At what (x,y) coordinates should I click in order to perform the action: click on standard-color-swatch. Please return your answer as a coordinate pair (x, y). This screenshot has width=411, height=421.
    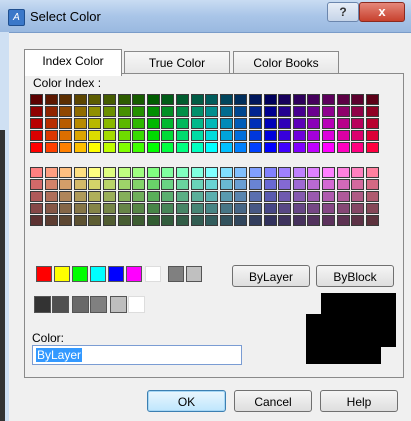
    Looking at the image, I should click on (98, 274).